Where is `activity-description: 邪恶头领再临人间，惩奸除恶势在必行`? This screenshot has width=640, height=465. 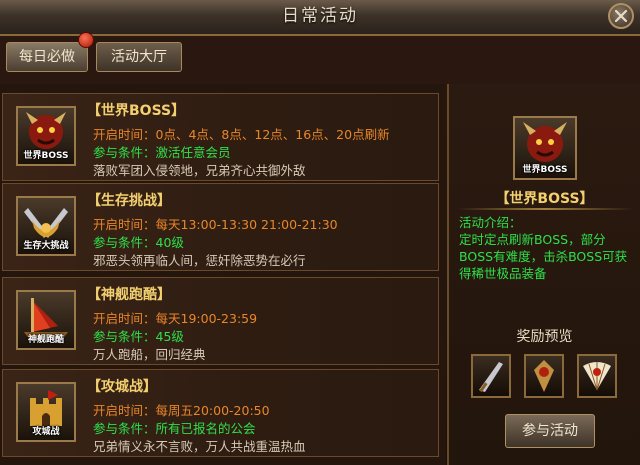 activity-description: 邪恶头领再临人间，惩奸除恶势在必行 is located at coordinates (199, 260).